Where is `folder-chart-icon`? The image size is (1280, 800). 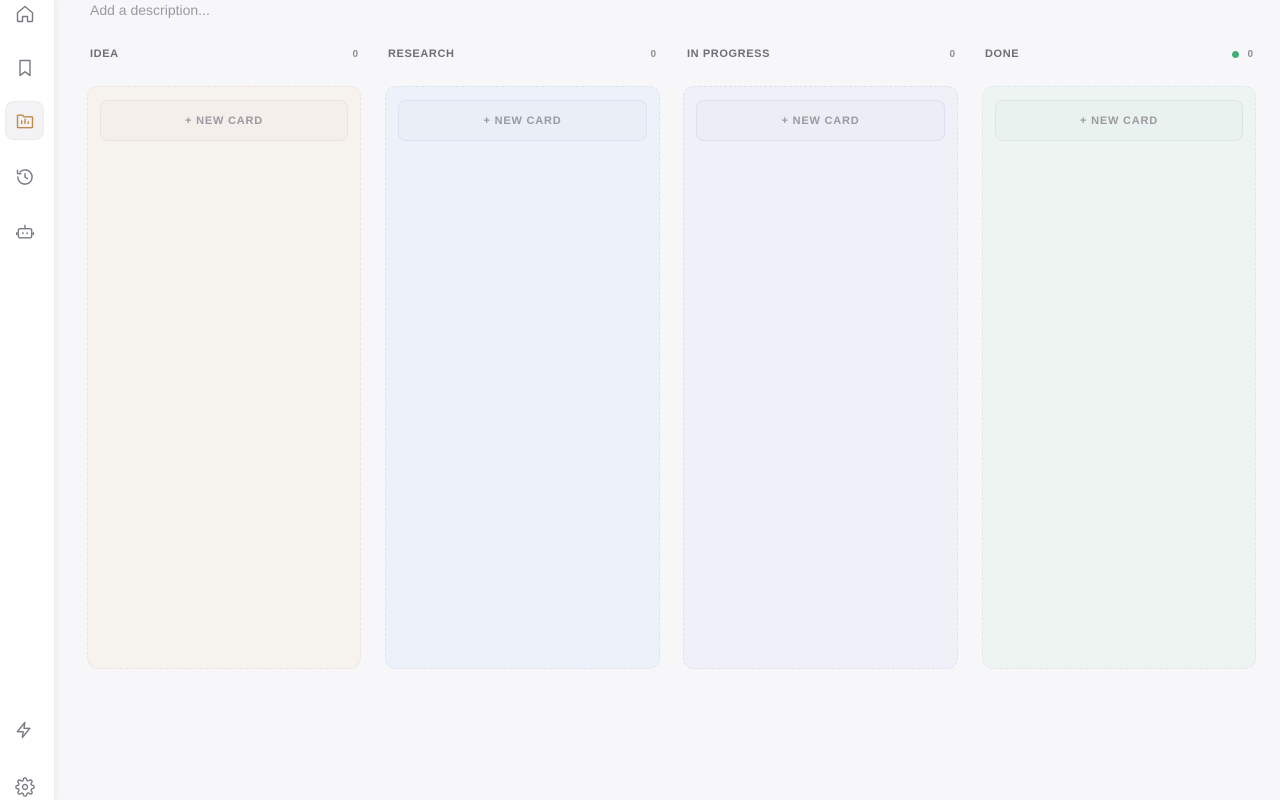
folder-chart-icon is located at coordinates (25, 121).